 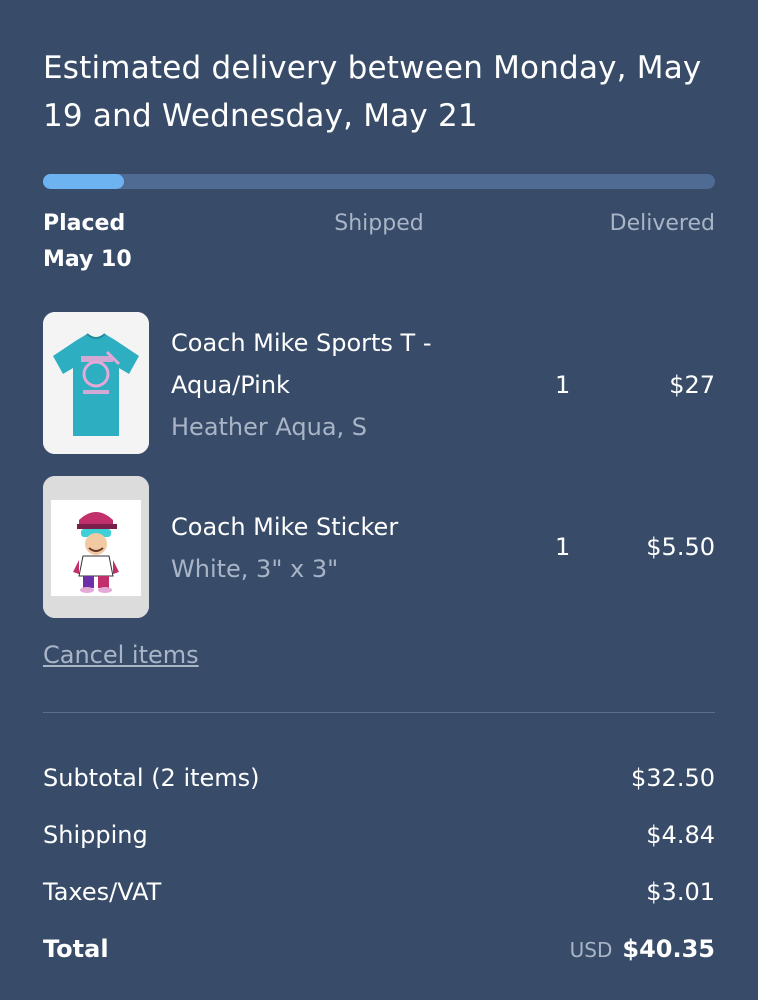 I want to click on taxes-value: $3.01, so click(x=680, y=892).